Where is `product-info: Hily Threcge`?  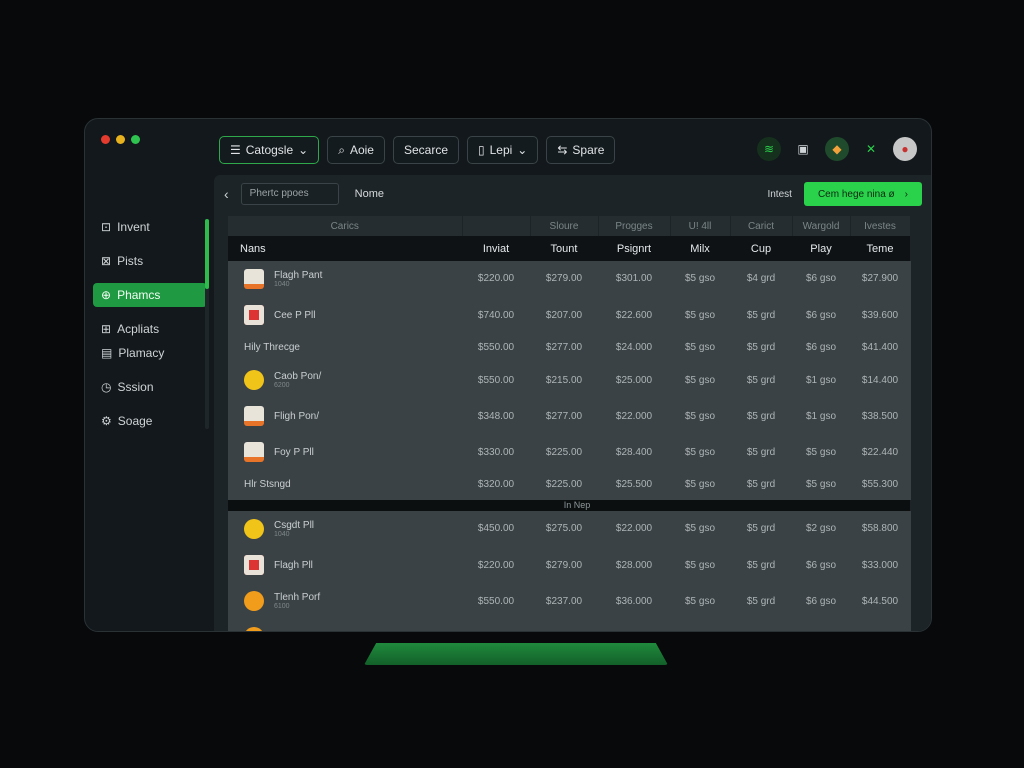
product-info: Hily Threcge is located at coordinates (353, 347).